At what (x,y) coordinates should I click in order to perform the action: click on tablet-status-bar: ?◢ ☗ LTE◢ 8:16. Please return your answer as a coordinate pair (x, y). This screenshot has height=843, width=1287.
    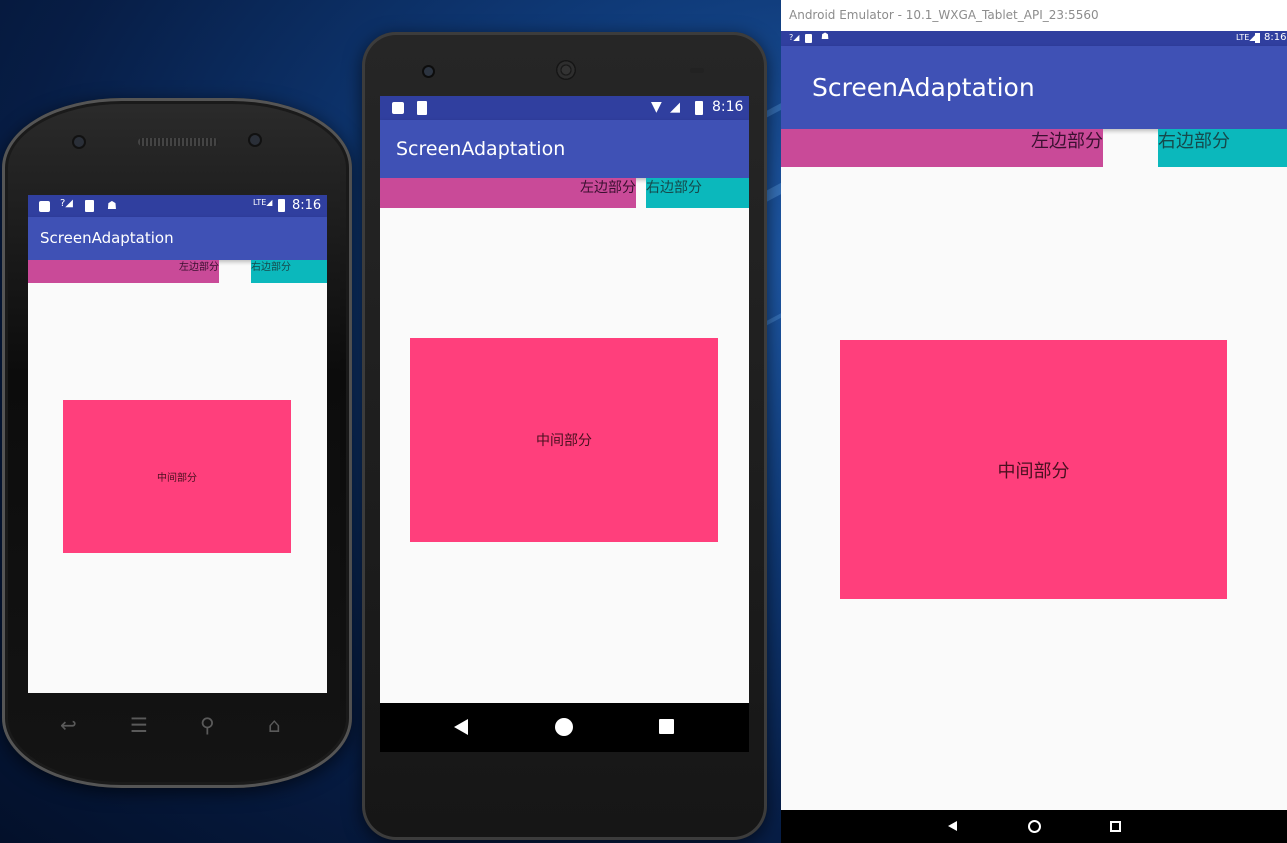
    Looking at the image, I should click on (1034, 38).